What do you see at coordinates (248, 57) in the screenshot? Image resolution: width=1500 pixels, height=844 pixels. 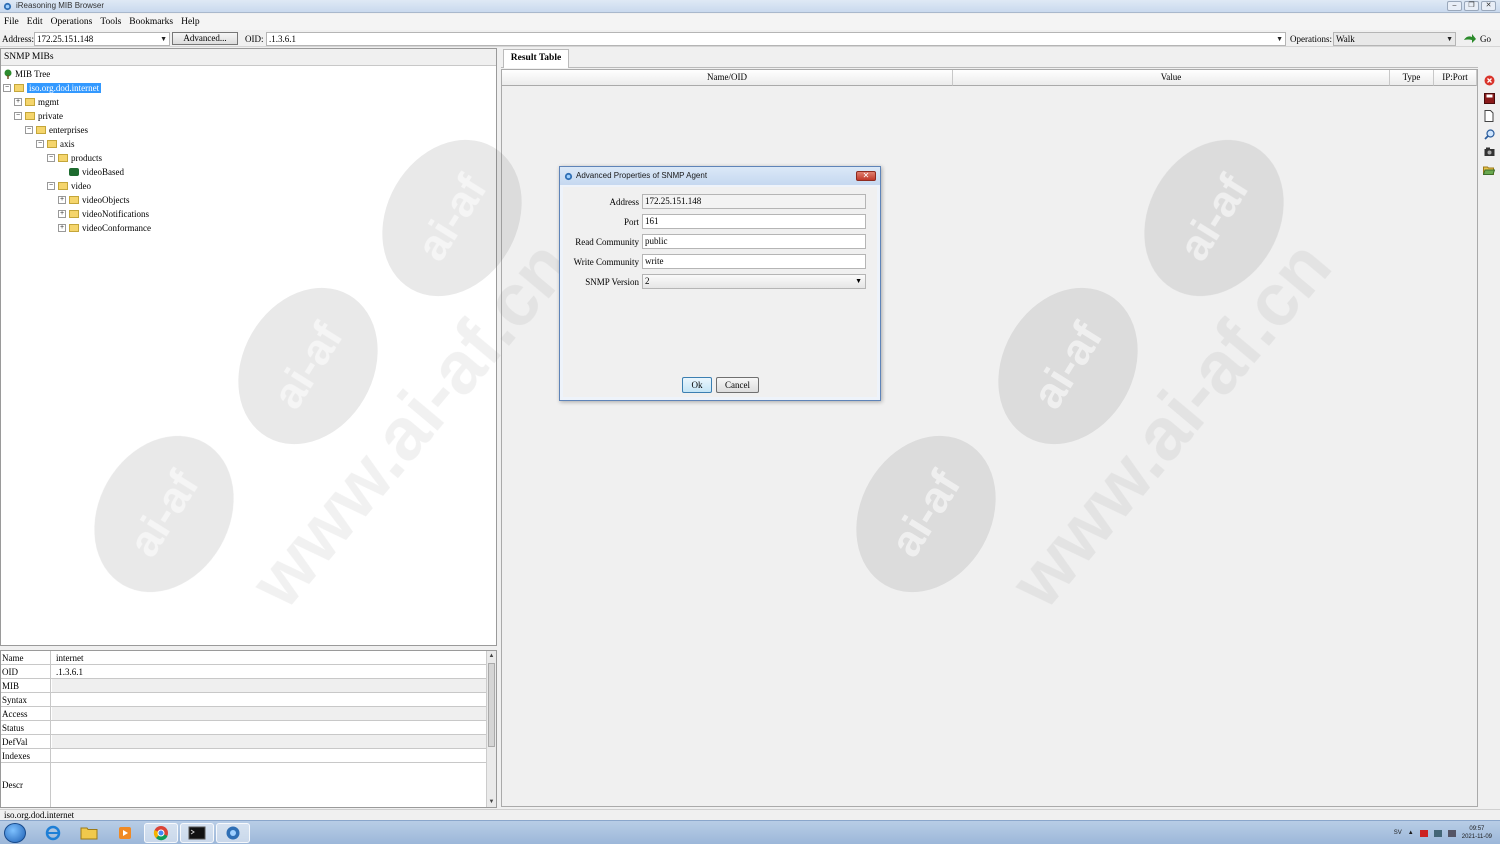 I see `snmp-mibs-header: SNMP MIBs` at bounding box center [248, 57].